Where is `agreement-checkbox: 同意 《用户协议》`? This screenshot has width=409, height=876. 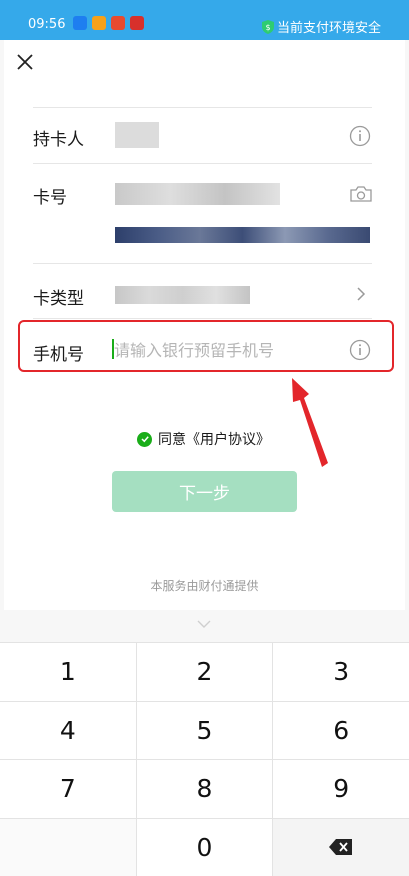 agreement-checkbox: 同意 《用户协议》 is located at coordinates (203, 439).